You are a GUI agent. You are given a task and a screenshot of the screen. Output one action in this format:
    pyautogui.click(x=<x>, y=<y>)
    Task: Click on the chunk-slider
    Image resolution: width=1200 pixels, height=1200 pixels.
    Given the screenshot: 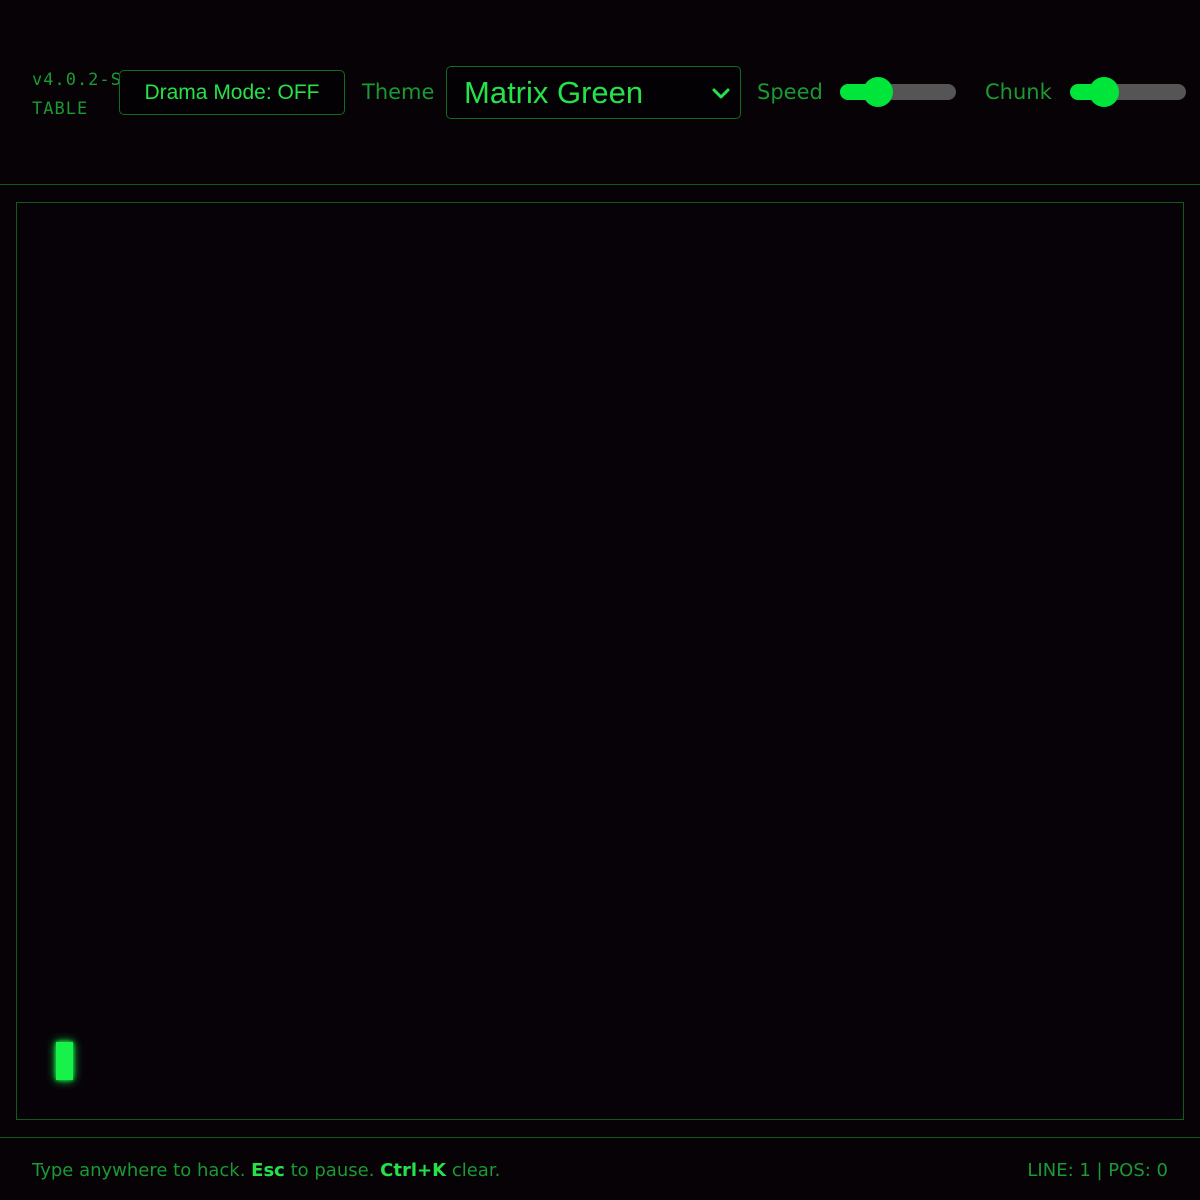 What is the action you would take?
    pyautogui.click(x=1128, y=92)
    